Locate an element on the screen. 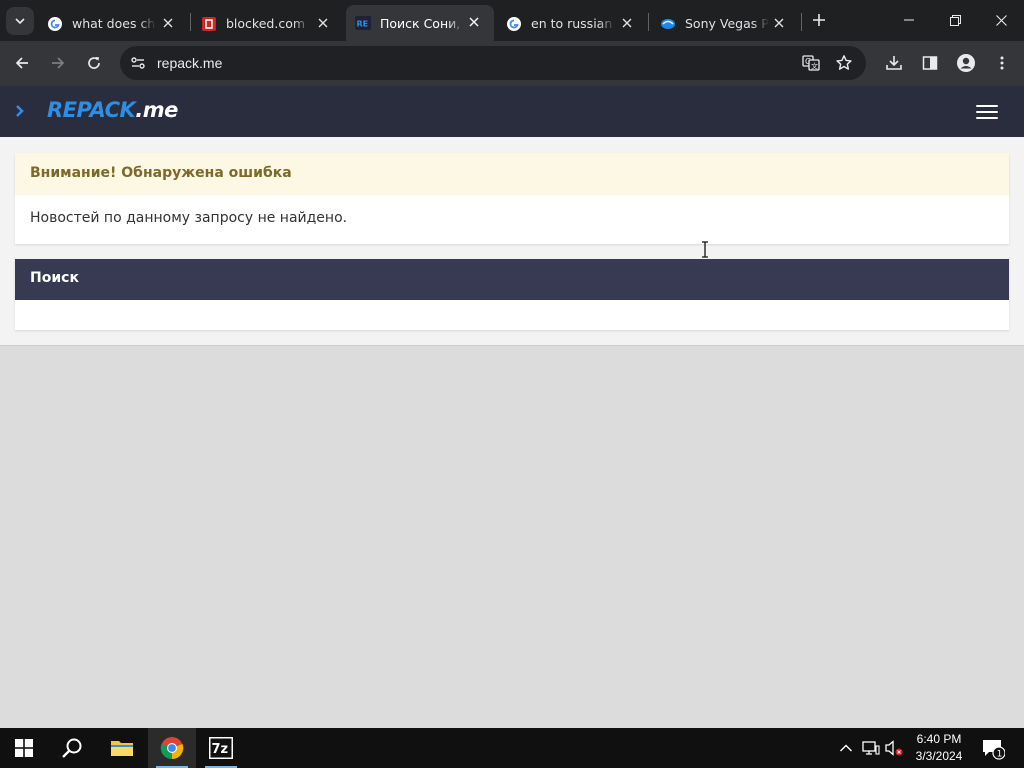 Image resolution: width=1024 pixels, height=768 pixels. browser-tab: Sony Vegas Pro is located at coordinates (725, 23).